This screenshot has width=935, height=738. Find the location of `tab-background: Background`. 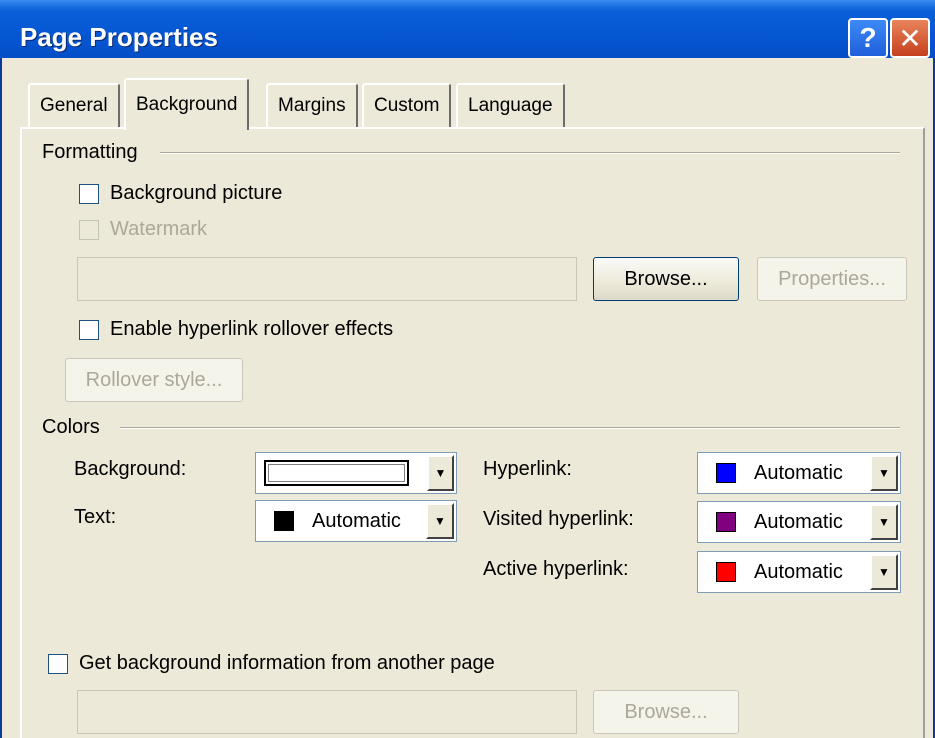

tab-background: Background is located at coordinates (187, 104).